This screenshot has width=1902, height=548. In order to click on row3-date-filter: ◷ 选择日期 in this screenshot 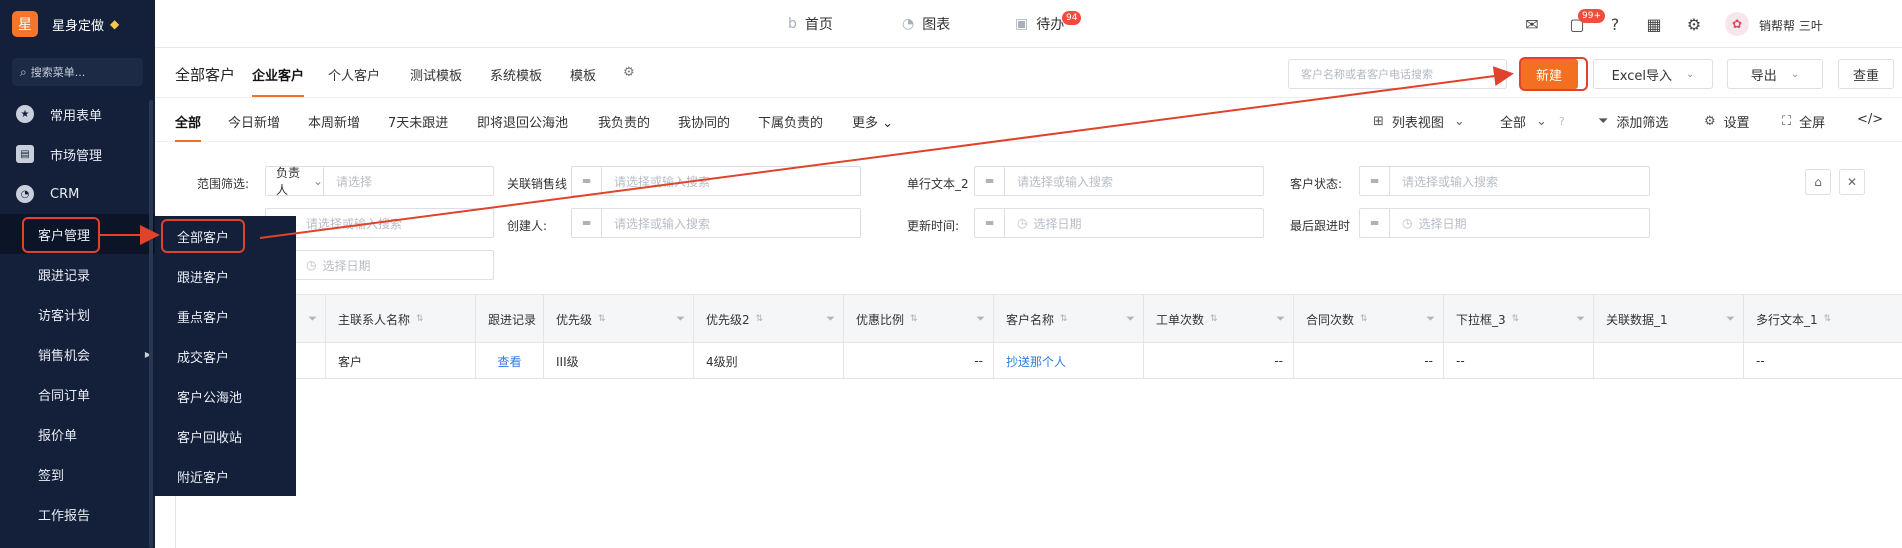, I will do `click(379, 265)`.